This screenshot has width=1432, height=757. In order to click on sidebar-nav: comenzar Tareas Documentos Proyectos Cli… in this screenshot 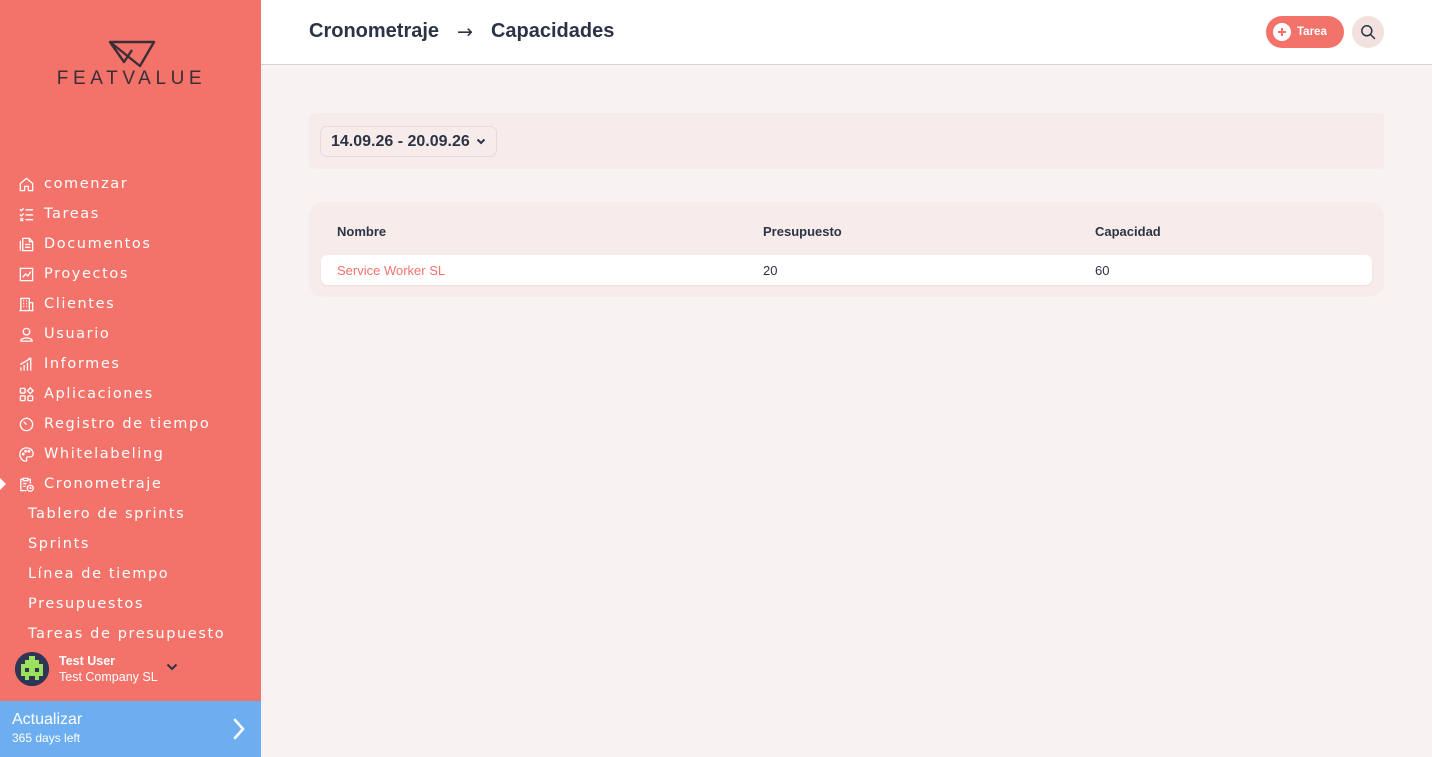, I will do `click(130, 409)`.